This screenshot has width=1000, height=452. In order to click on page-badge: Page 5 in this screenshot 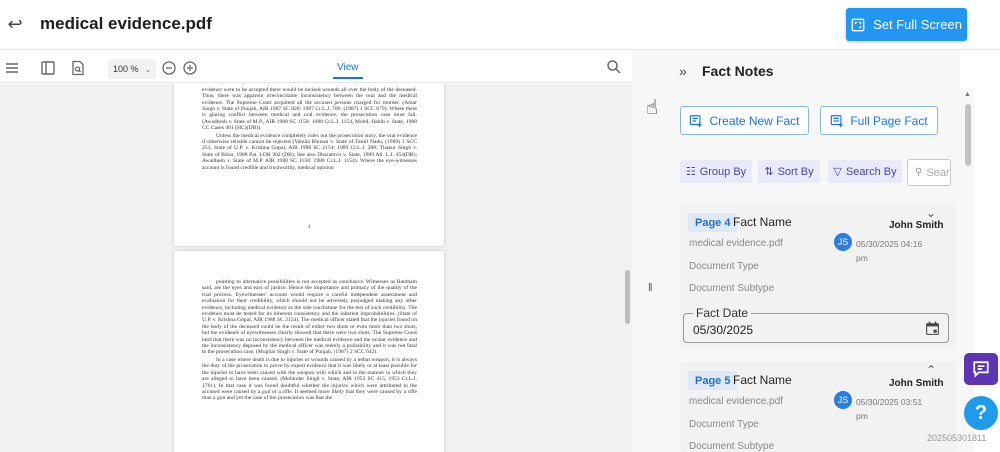, I will do `click(713, 380)`.